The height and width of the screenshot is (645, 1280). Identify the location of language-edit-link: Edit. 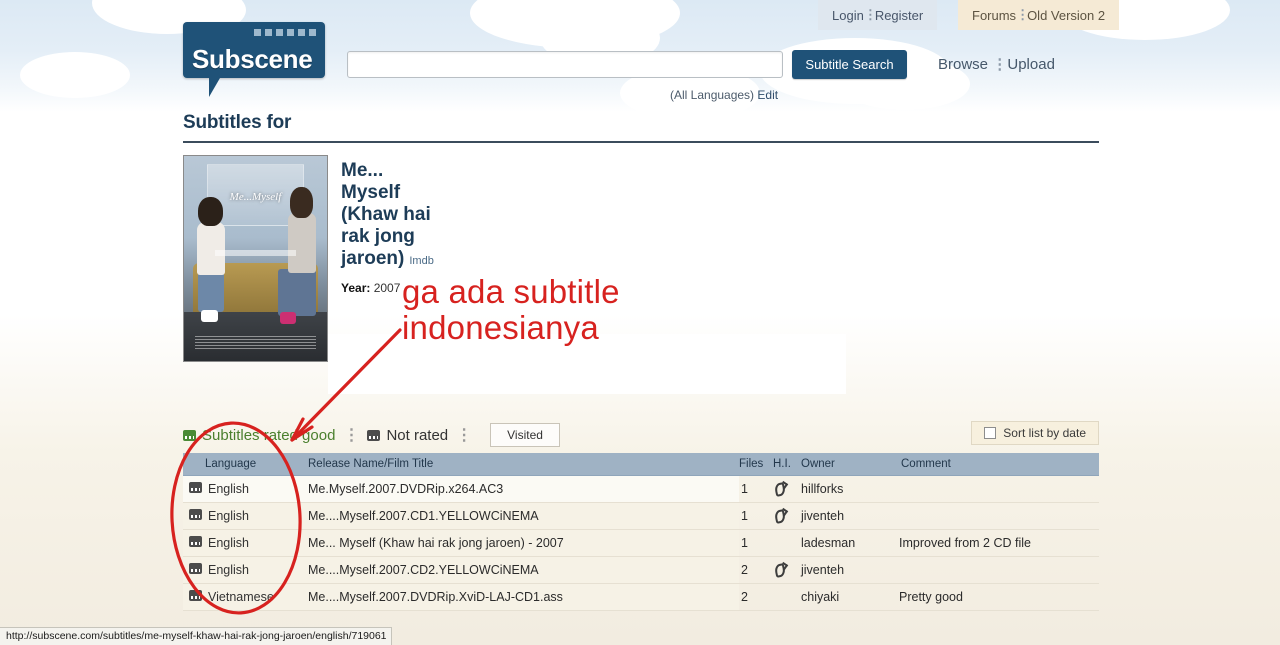
(767, 95).